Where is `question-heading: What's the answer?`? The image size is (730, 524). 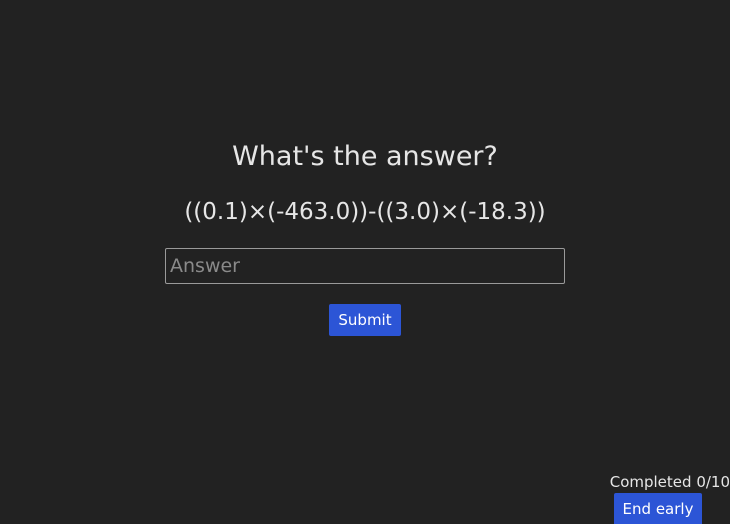
question-heading: What's the answer? is located at coordinates (365, 156).